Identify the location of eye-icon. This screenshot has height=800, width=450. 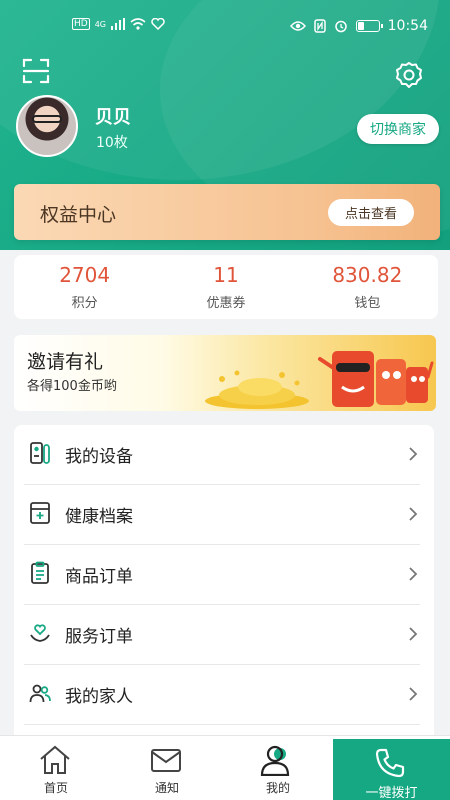
(297, 26).